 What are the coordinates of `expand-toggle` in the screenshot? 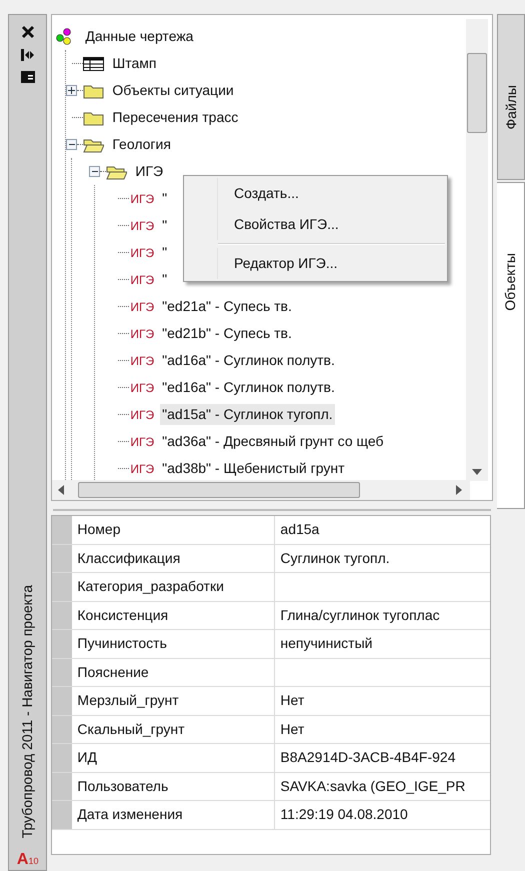 It's located at (72, 90).